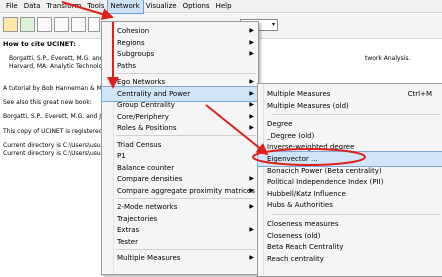  I want to click on eigenvector-highlight-circle, so click(309, 157).